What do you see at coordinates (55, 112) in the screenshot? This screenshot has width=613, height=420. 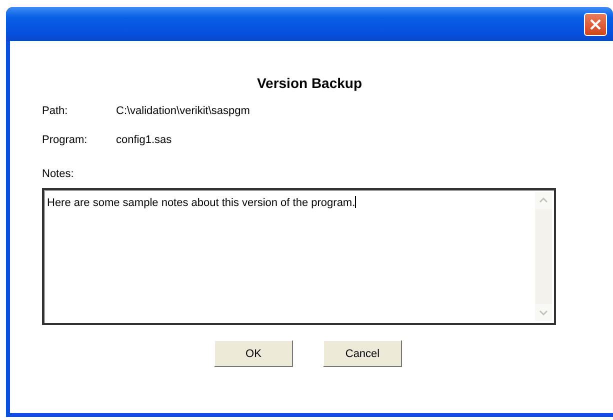 I see `field-label: Path:` at bounding box center [55, 112].